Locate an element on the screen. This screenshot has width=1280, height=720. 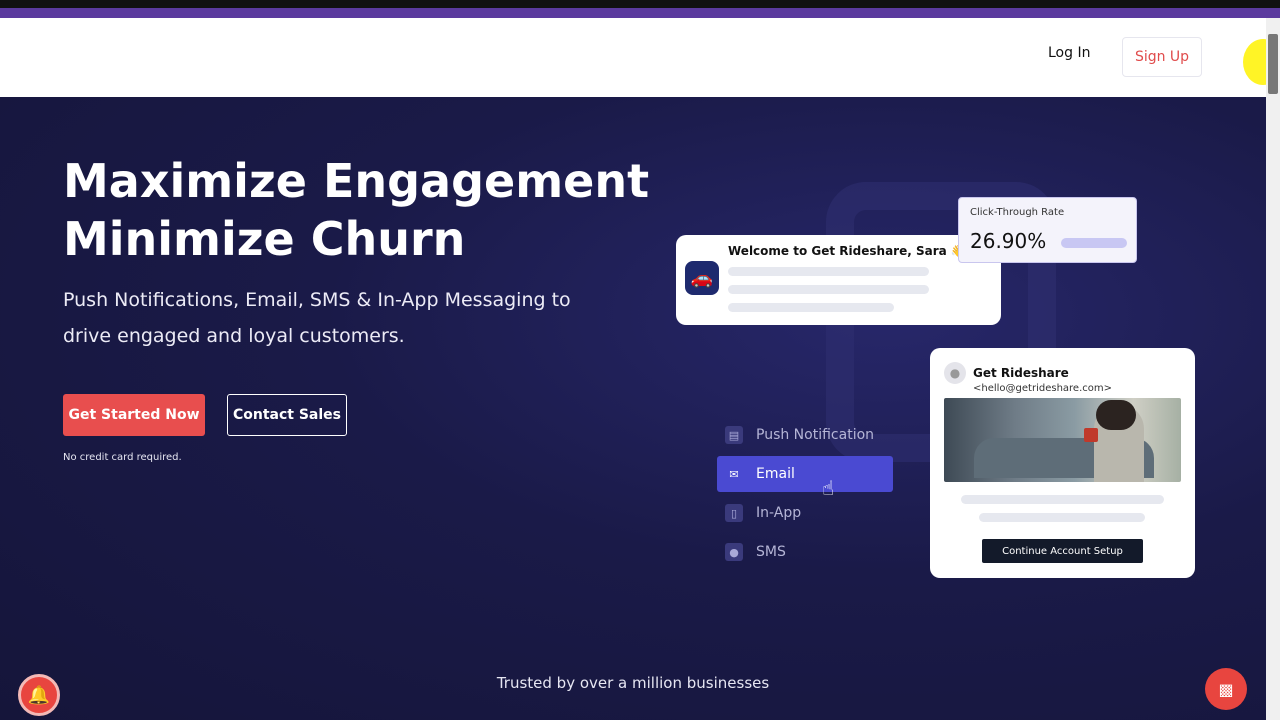
login-link: Log In is located at coordinates (1069, 53).